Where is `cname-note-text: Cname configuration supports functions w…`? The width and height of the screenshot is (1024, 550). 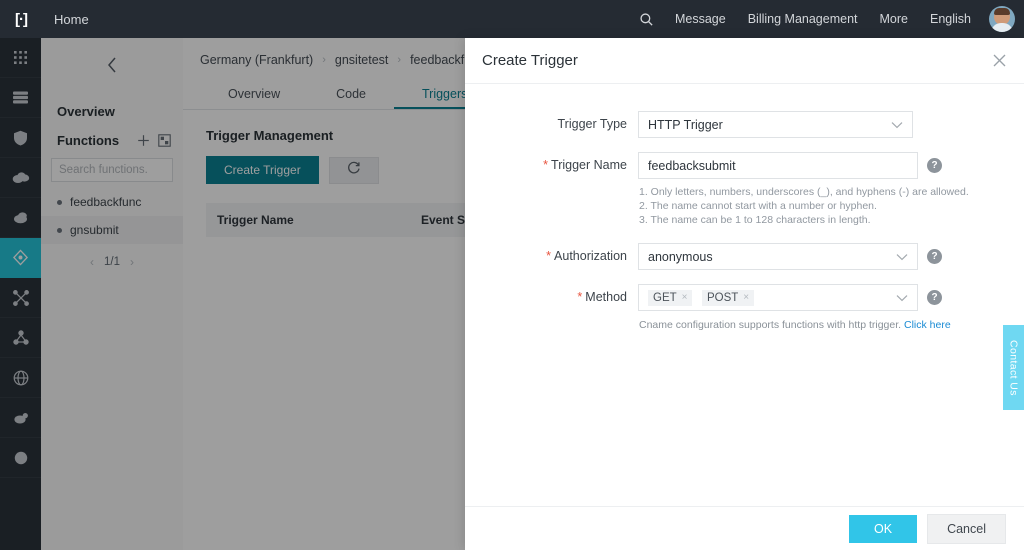 cname-note-text: Cname configuration supports functions w… is located at coordinates (771, 325).